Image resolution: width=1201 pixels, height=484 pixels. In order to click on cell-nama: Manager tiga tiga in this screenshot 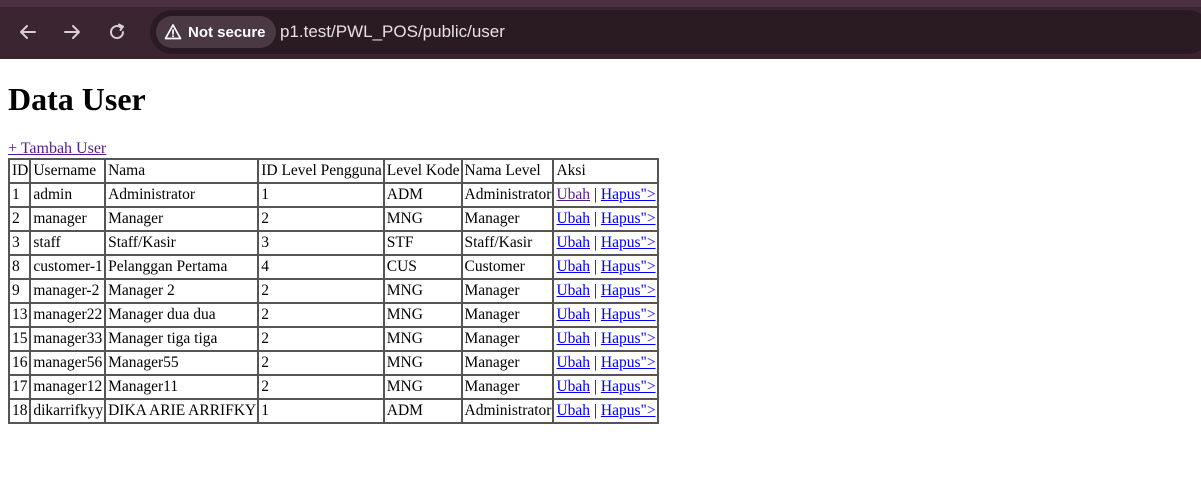, I will do `click(182, 339)`.